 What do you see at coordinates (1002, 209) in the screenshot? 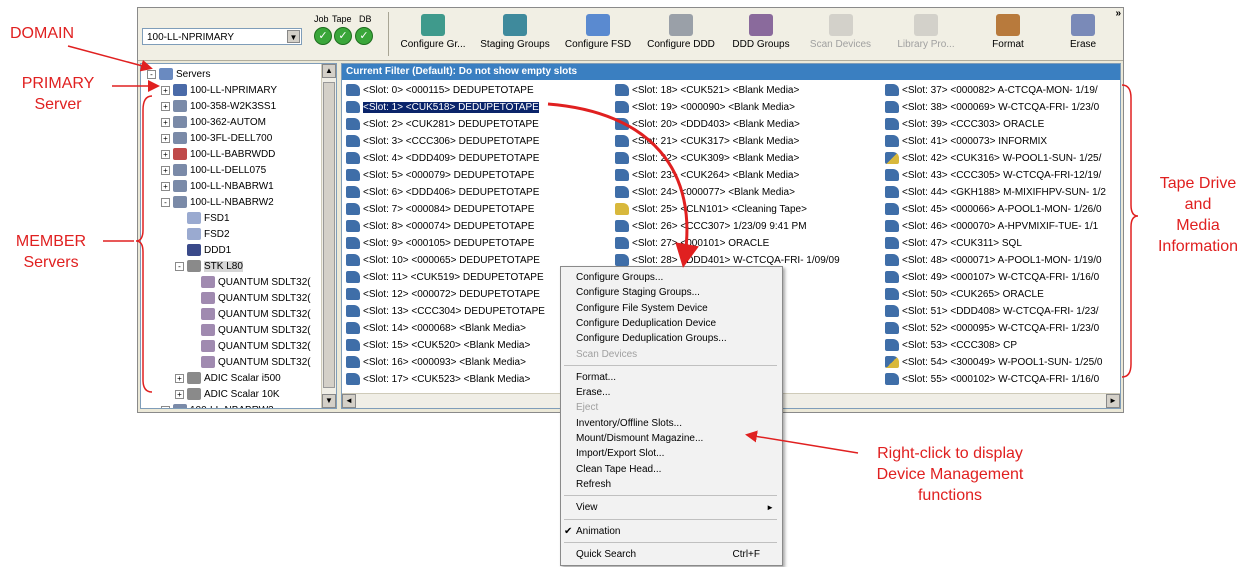
I see `slot-item: <Slot: 45> <000066> A-POOL1-MON- 1/26/0` at bounding box center [1002, 209].